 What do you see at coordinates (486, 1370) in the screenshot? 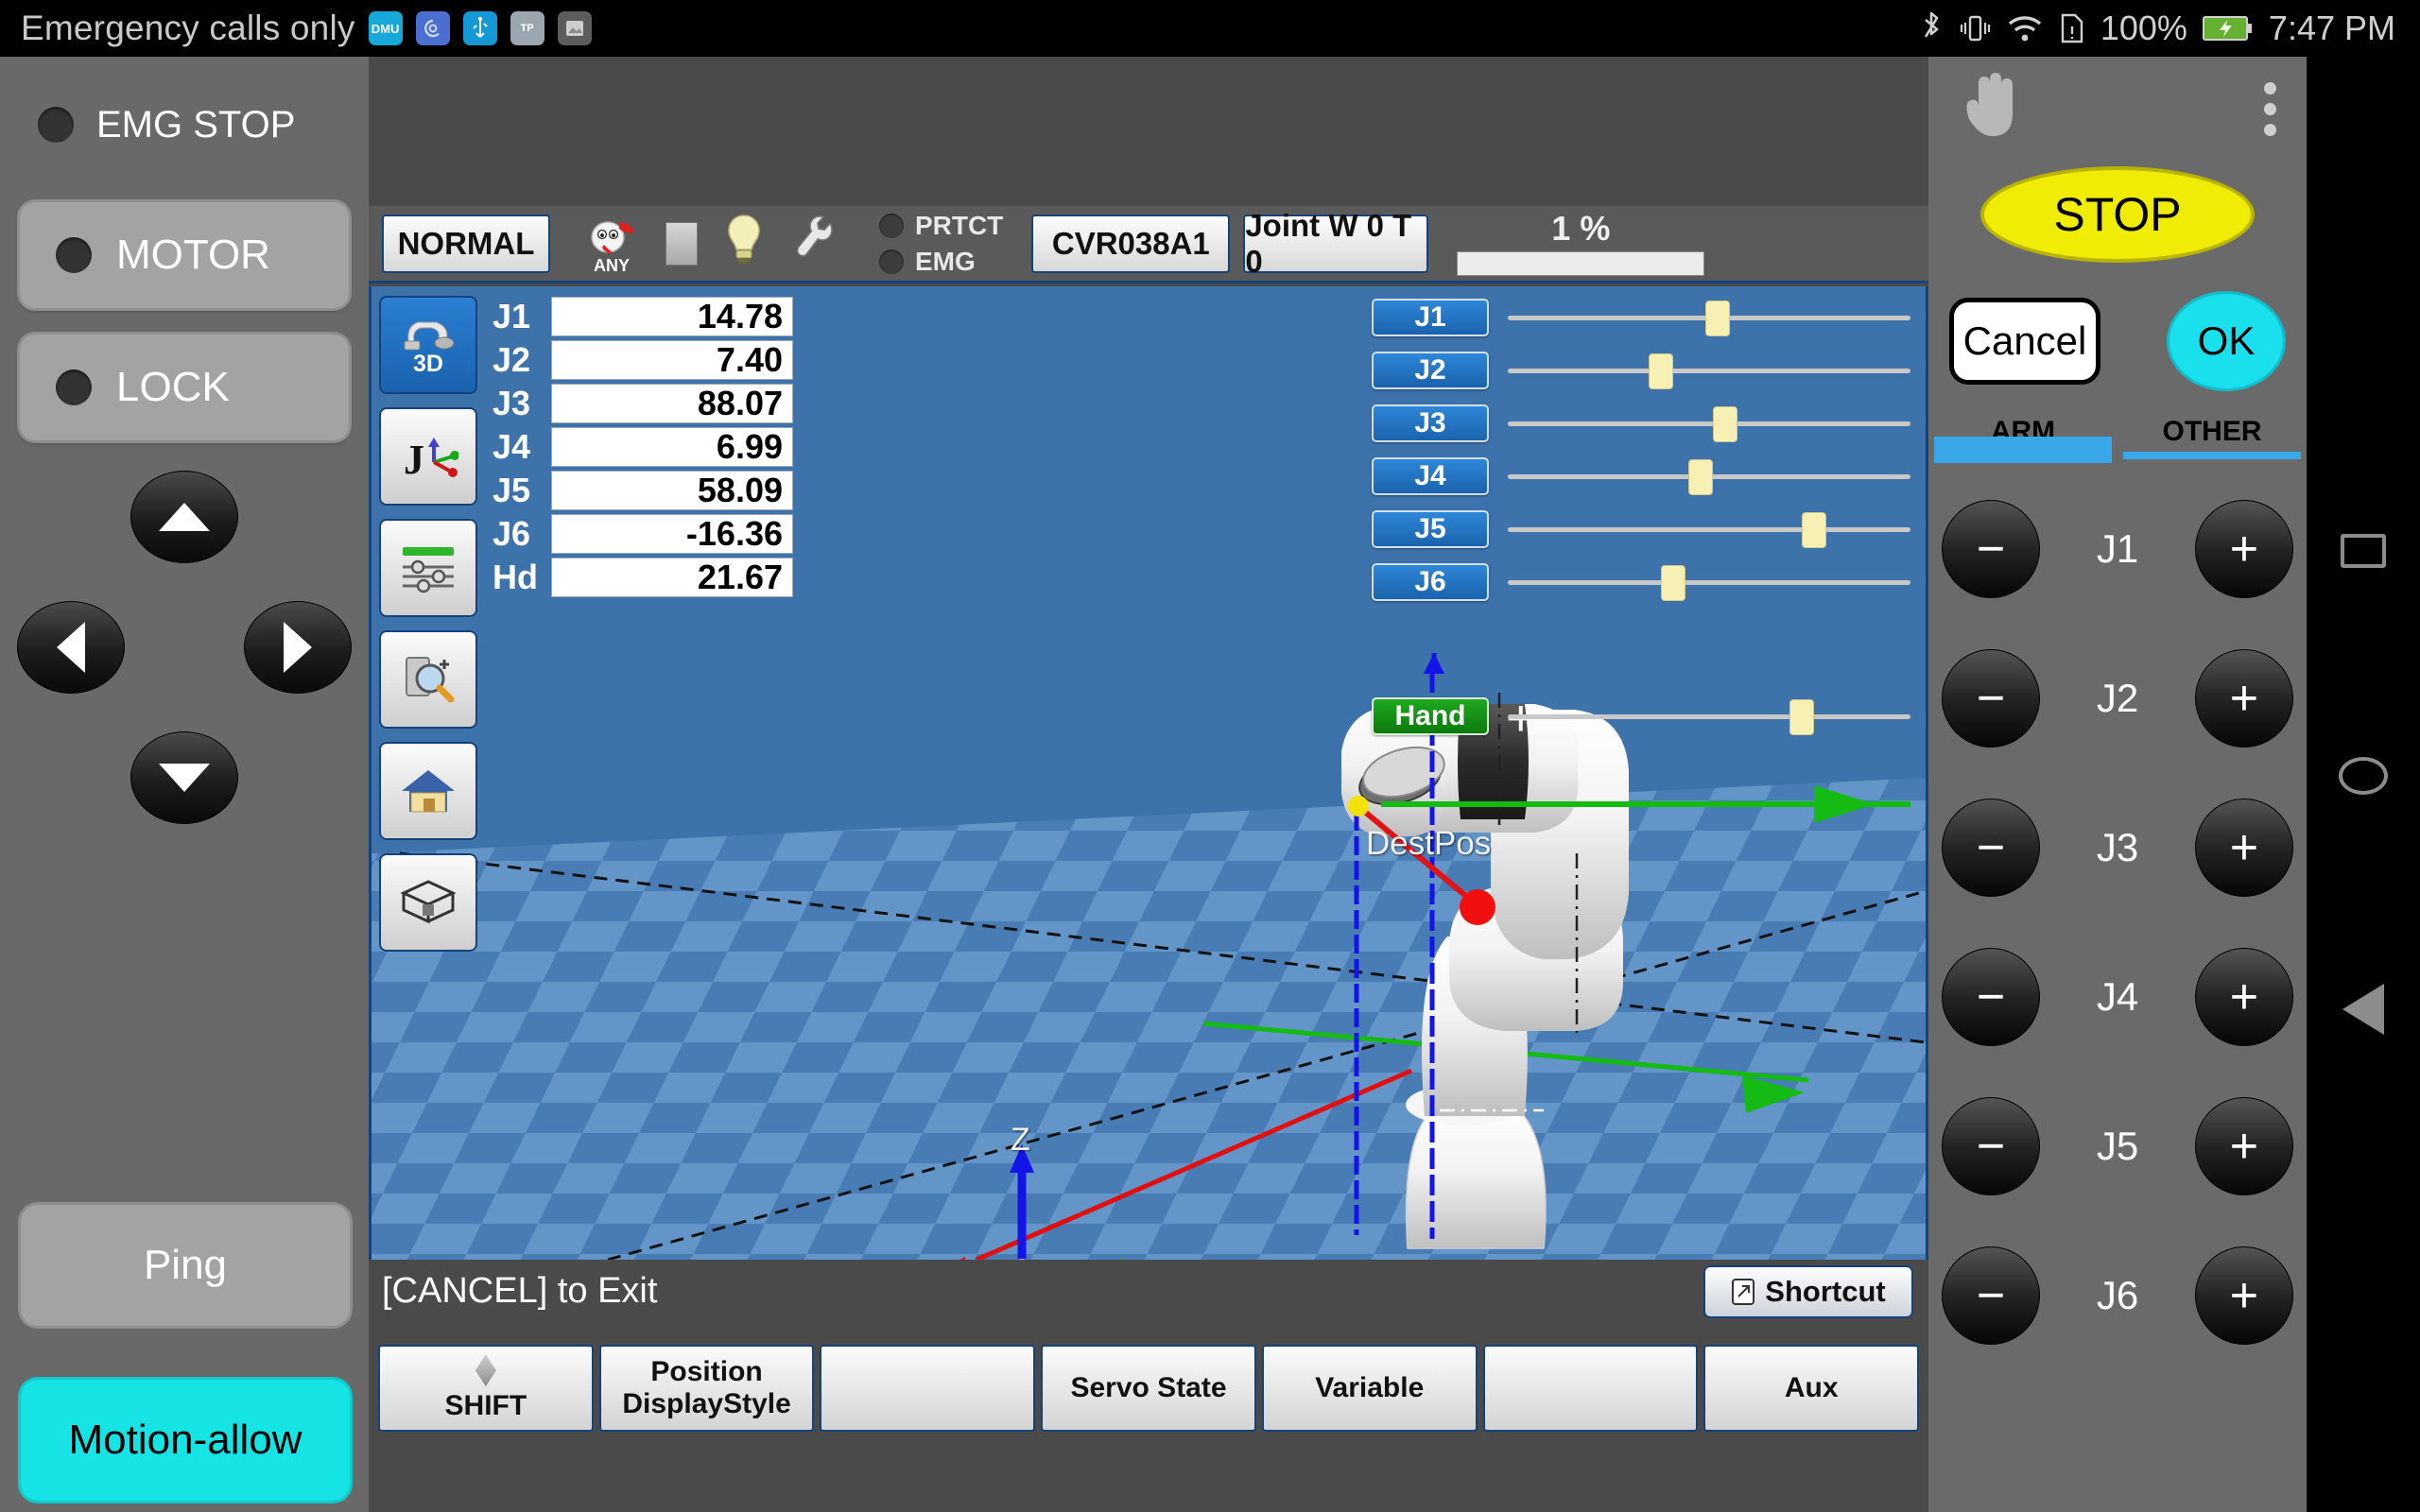
I see `shift-diamond-icon` at bounding box center [486, 1370].